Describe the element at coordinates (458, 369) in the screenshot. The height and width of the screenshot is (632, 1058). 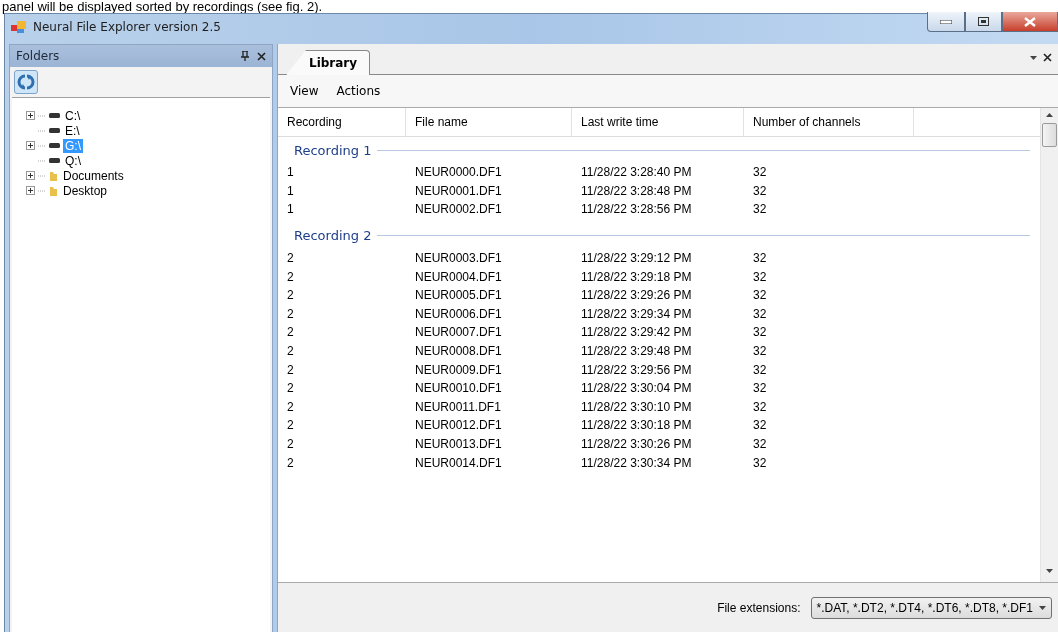
I see `table-cell-text: NEUR0009.DF1` at that location.